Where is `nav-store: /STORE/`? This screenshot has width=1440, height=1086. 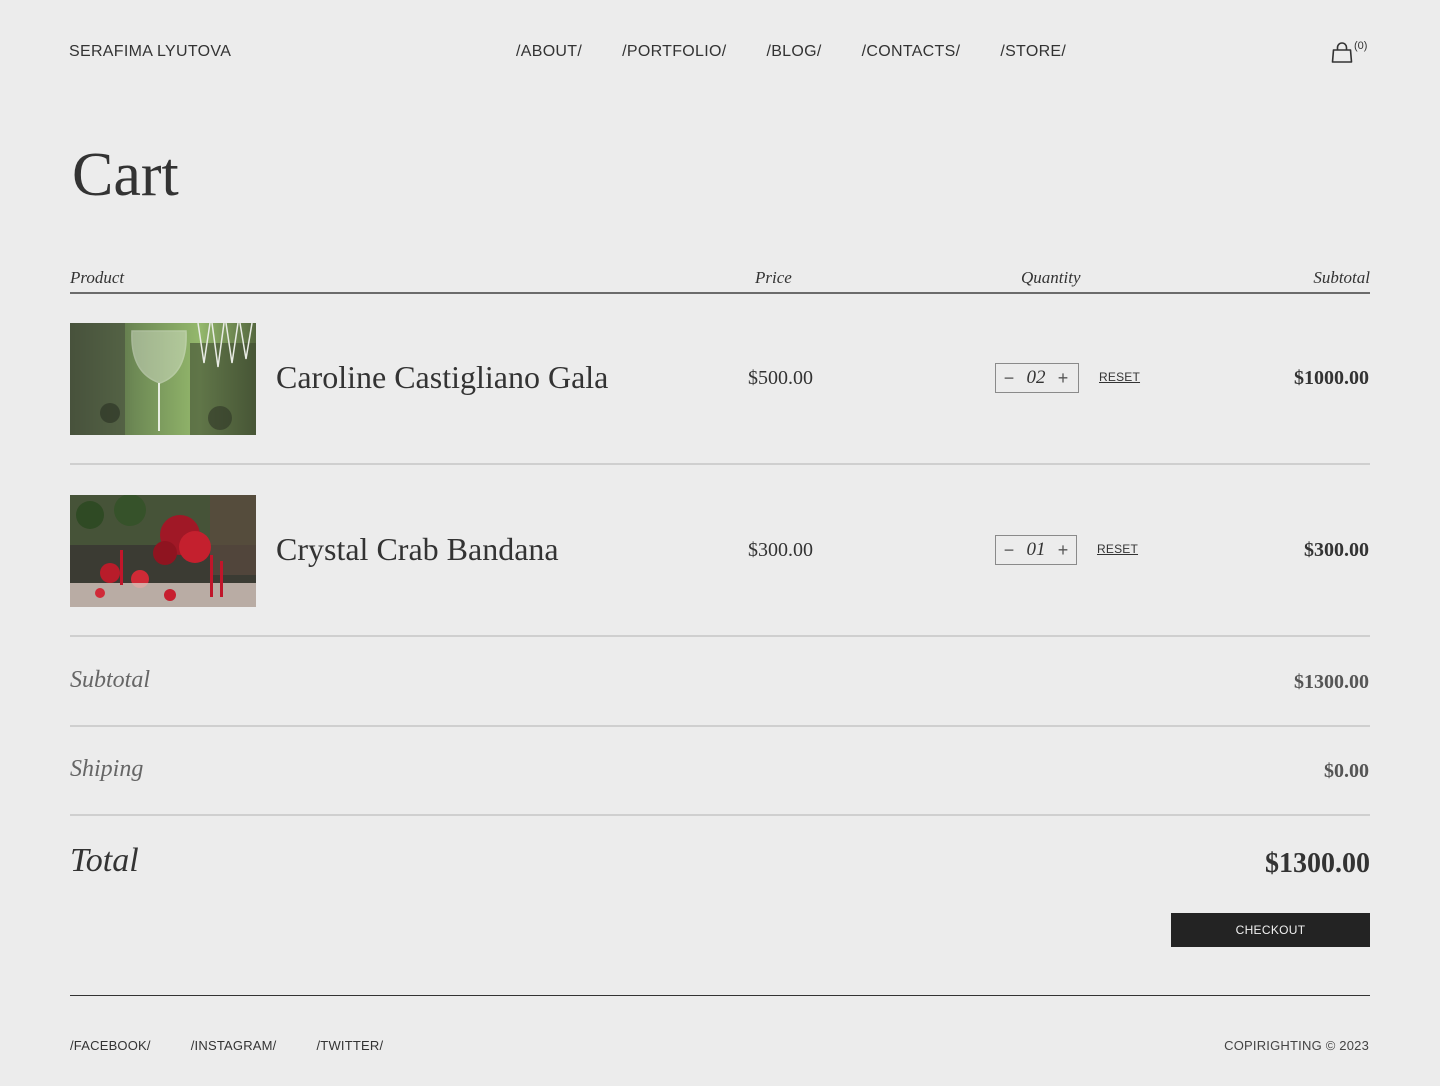 nav-store: /STORE/ is located at coordinates (1033, 52).